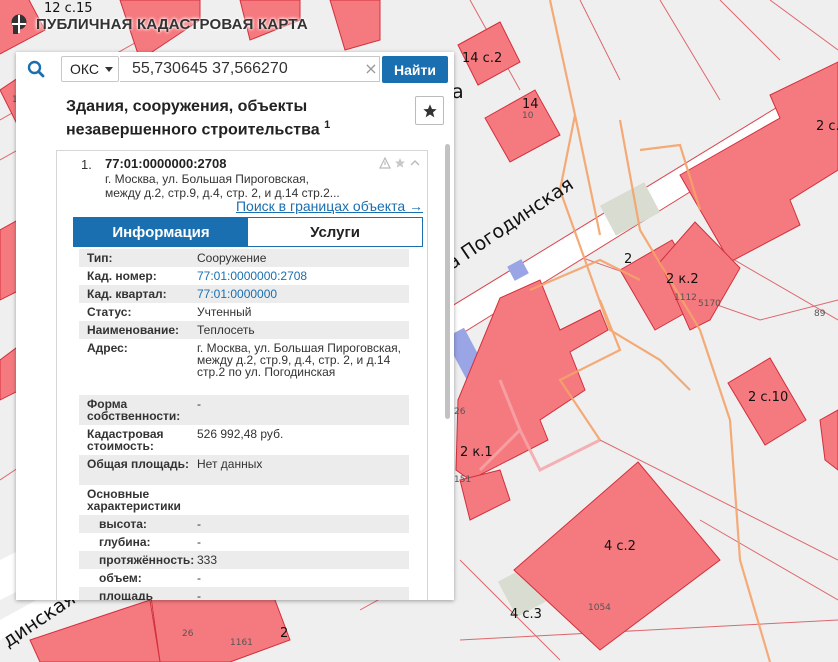 This screenshot has width=838, height=662. I want to click on map-label: 151, so click(462, 480).